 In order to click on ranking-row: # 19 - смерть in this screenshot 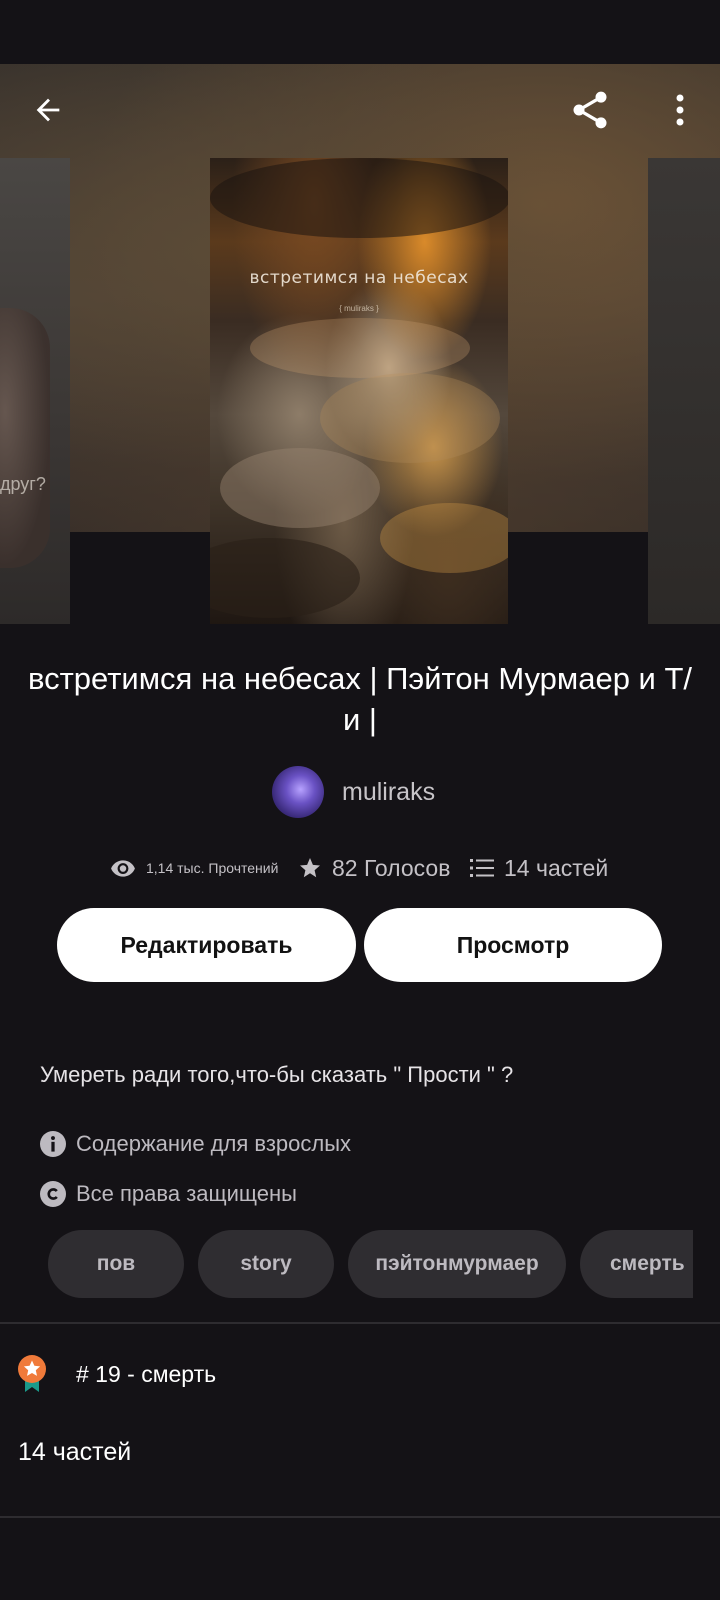, I will do `click(116, 1374)`.